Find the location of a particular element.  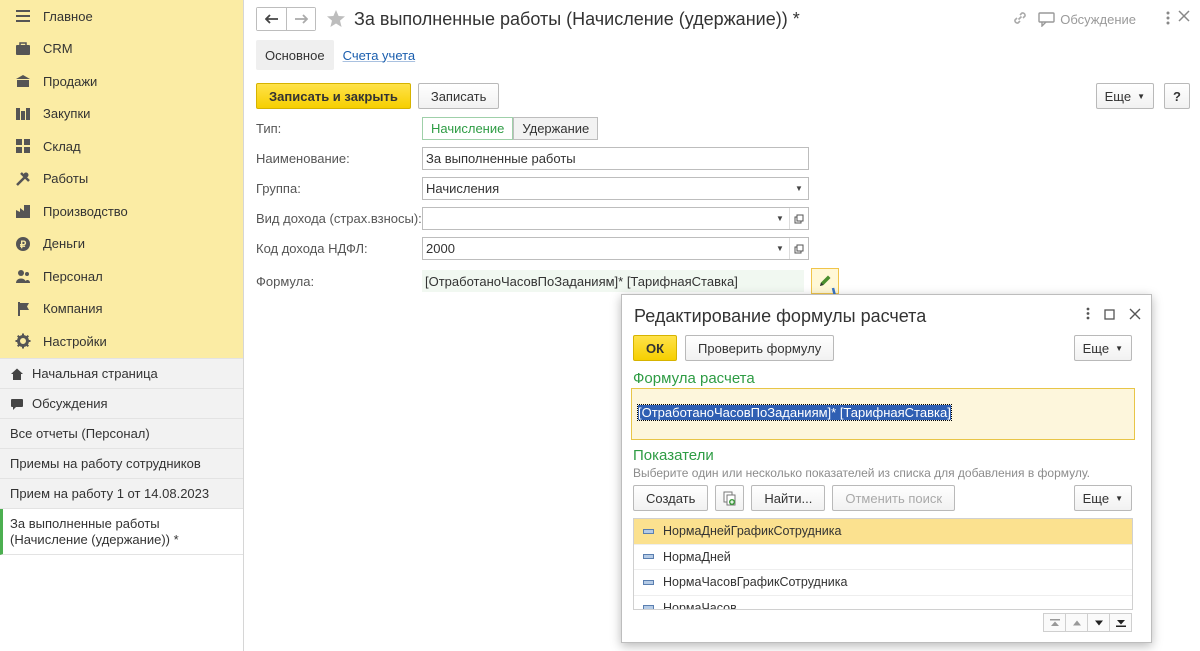

first-page-button is located at coordinates (1054, 622).